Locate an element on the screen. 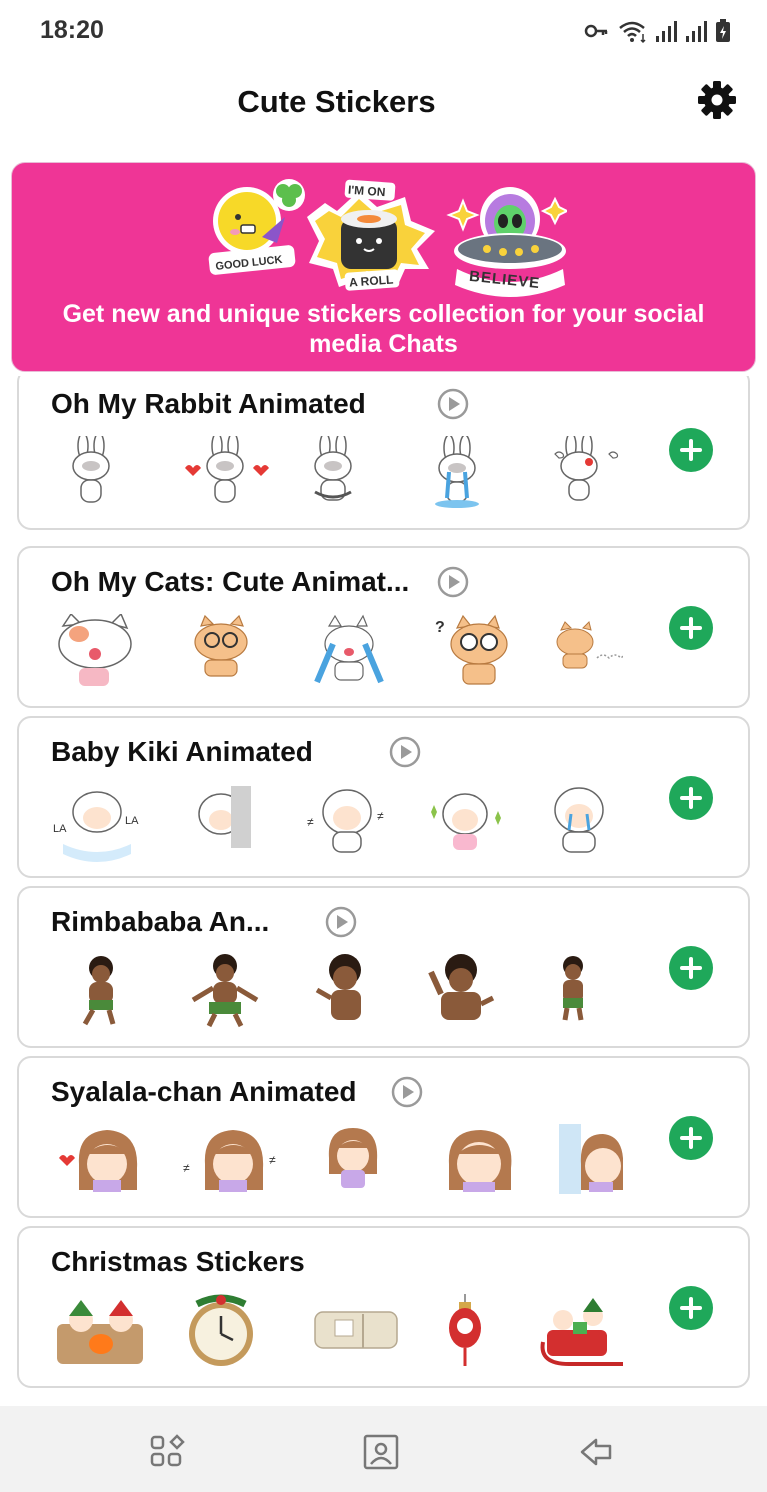  app-bar: Cute Stickers is located at coordinates (383, 106).